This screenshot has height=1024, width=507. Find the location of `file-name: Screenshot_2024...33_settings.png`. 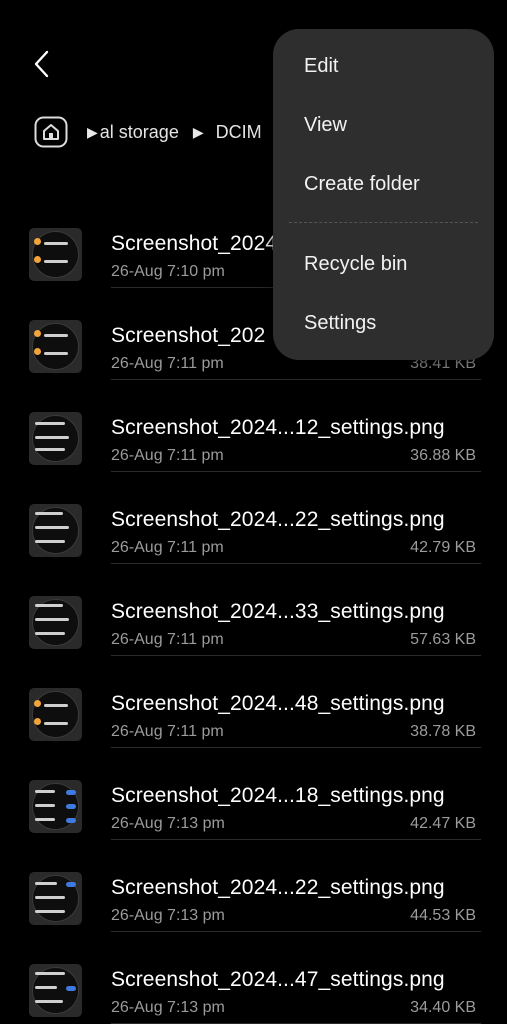

file-name: Screenshot_2024...33_settings.png is located at coordinates (278, 611).